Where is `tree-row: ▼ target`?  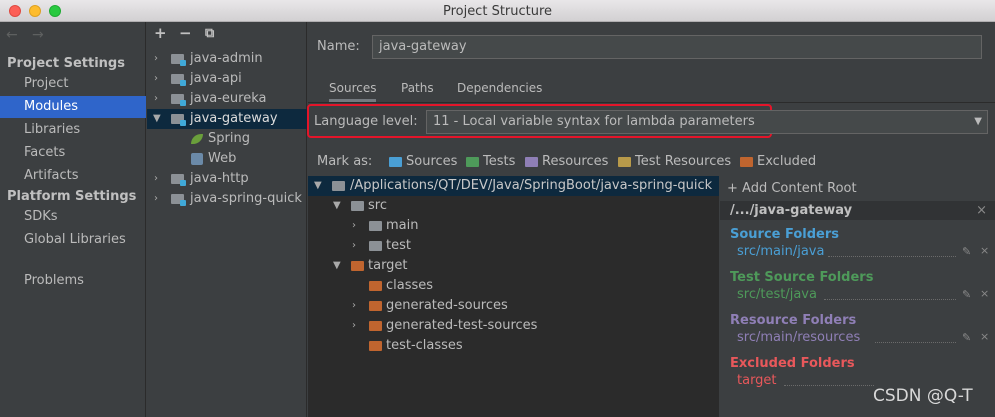 tree-row: ▼ target is located at coordinates (513, 266).